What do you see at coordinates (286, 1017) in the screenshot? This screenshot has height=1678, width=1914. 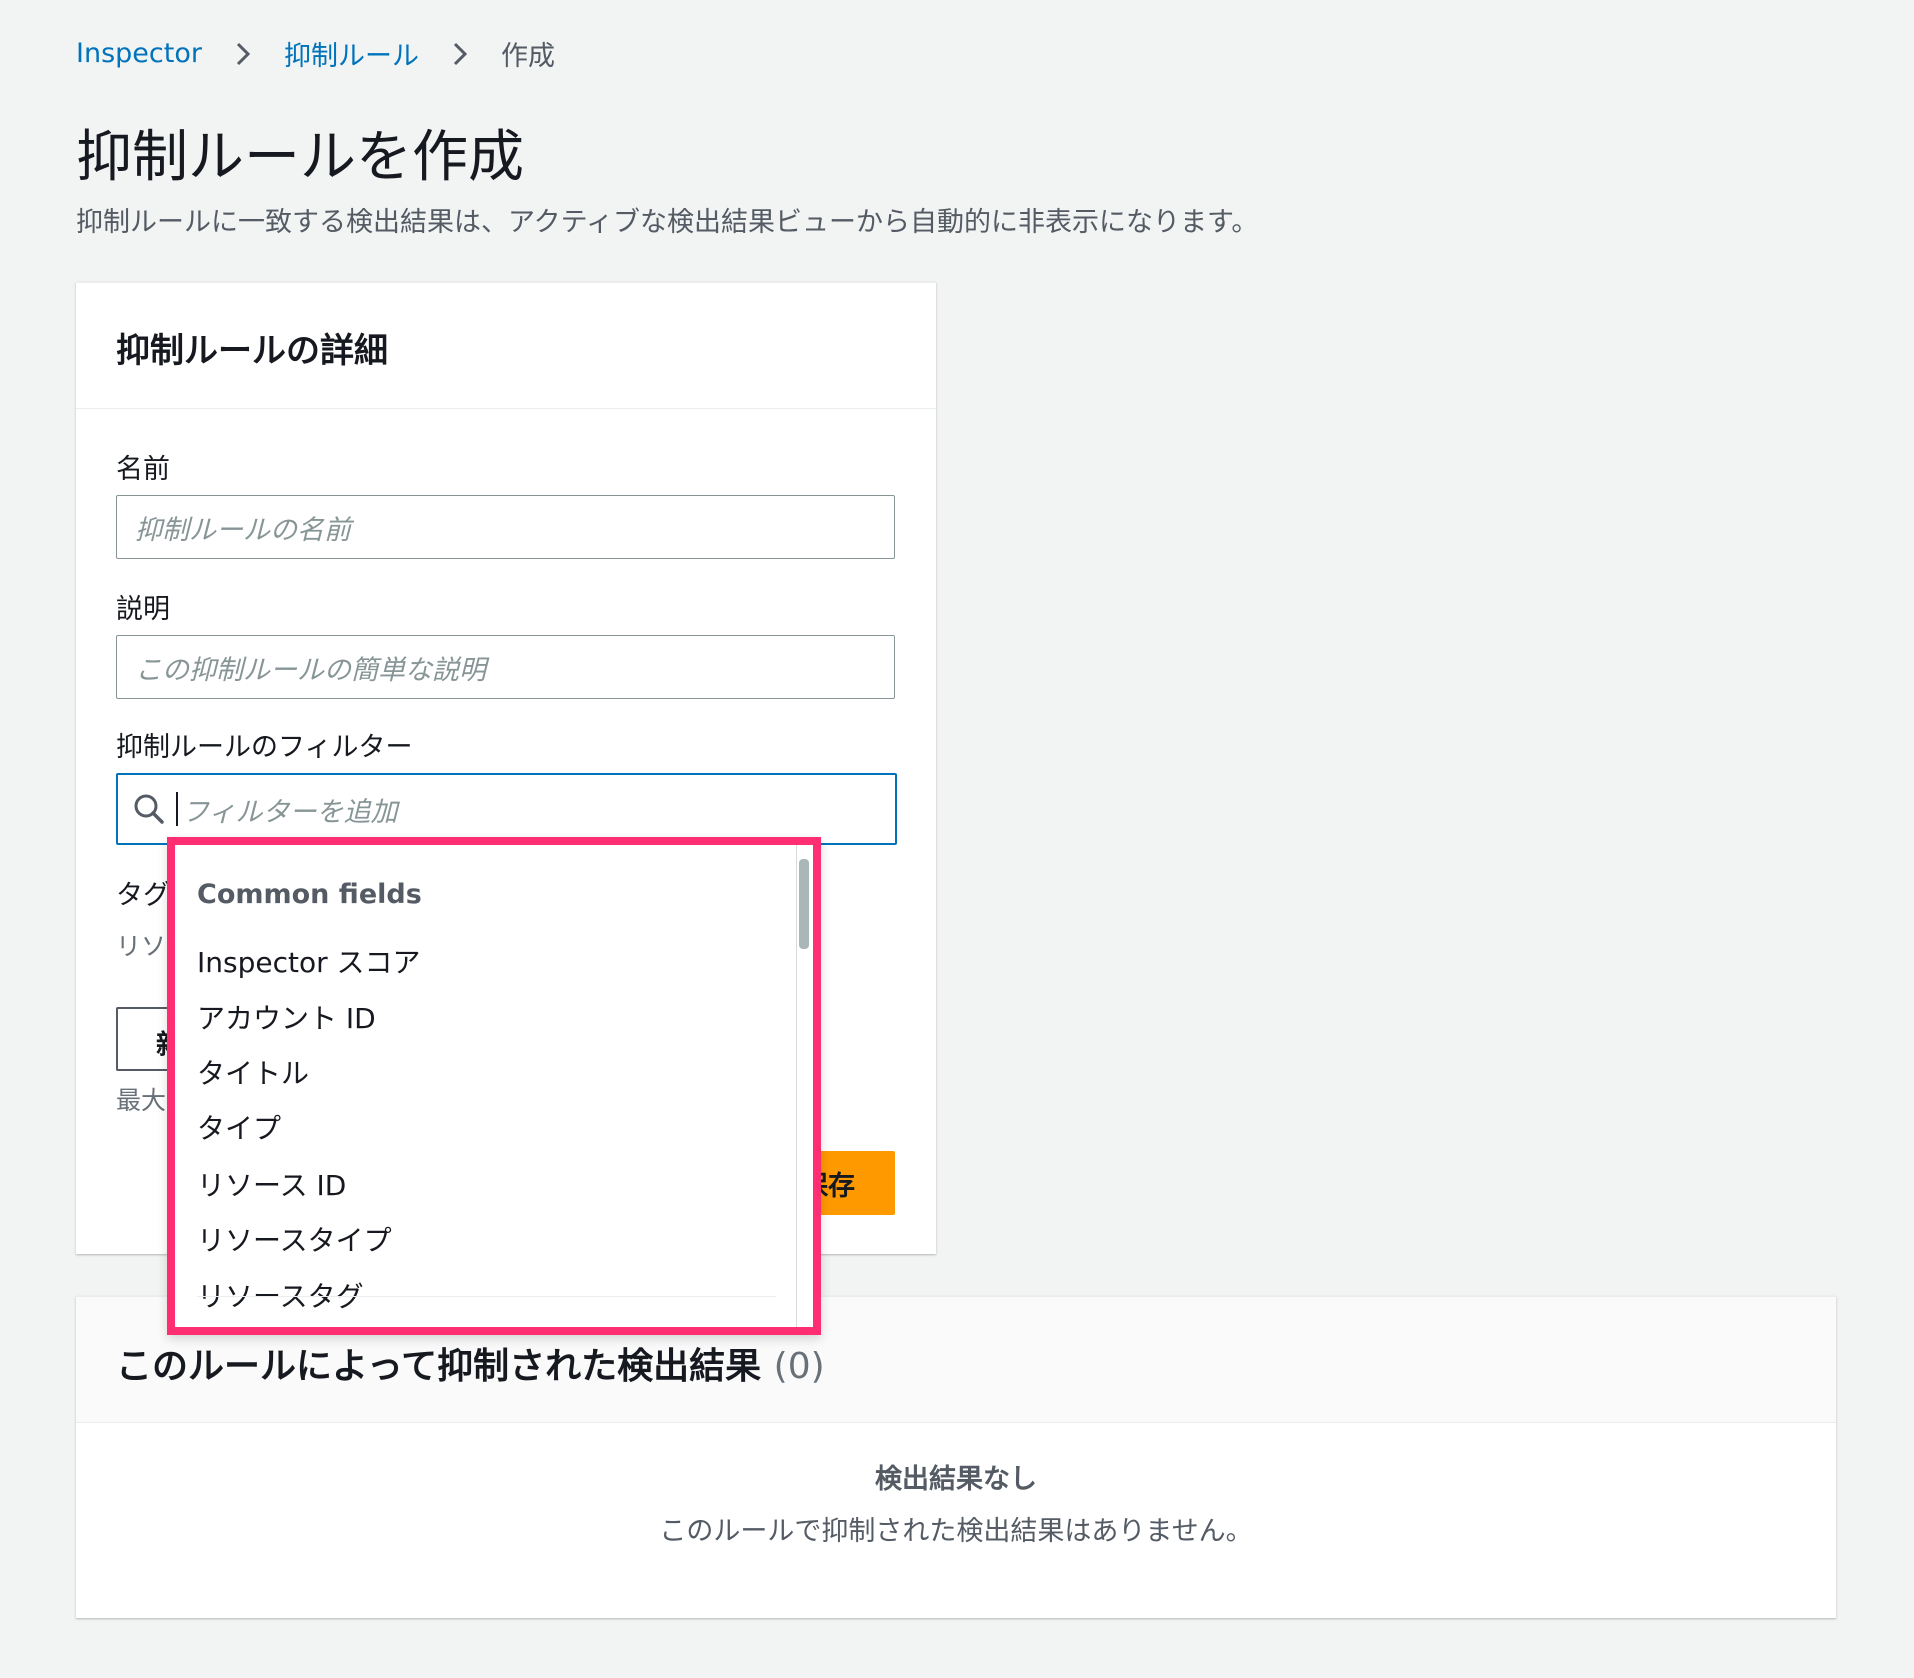 I see `dropdown-option: アカウント ID` at bounding box center [286, 1017].